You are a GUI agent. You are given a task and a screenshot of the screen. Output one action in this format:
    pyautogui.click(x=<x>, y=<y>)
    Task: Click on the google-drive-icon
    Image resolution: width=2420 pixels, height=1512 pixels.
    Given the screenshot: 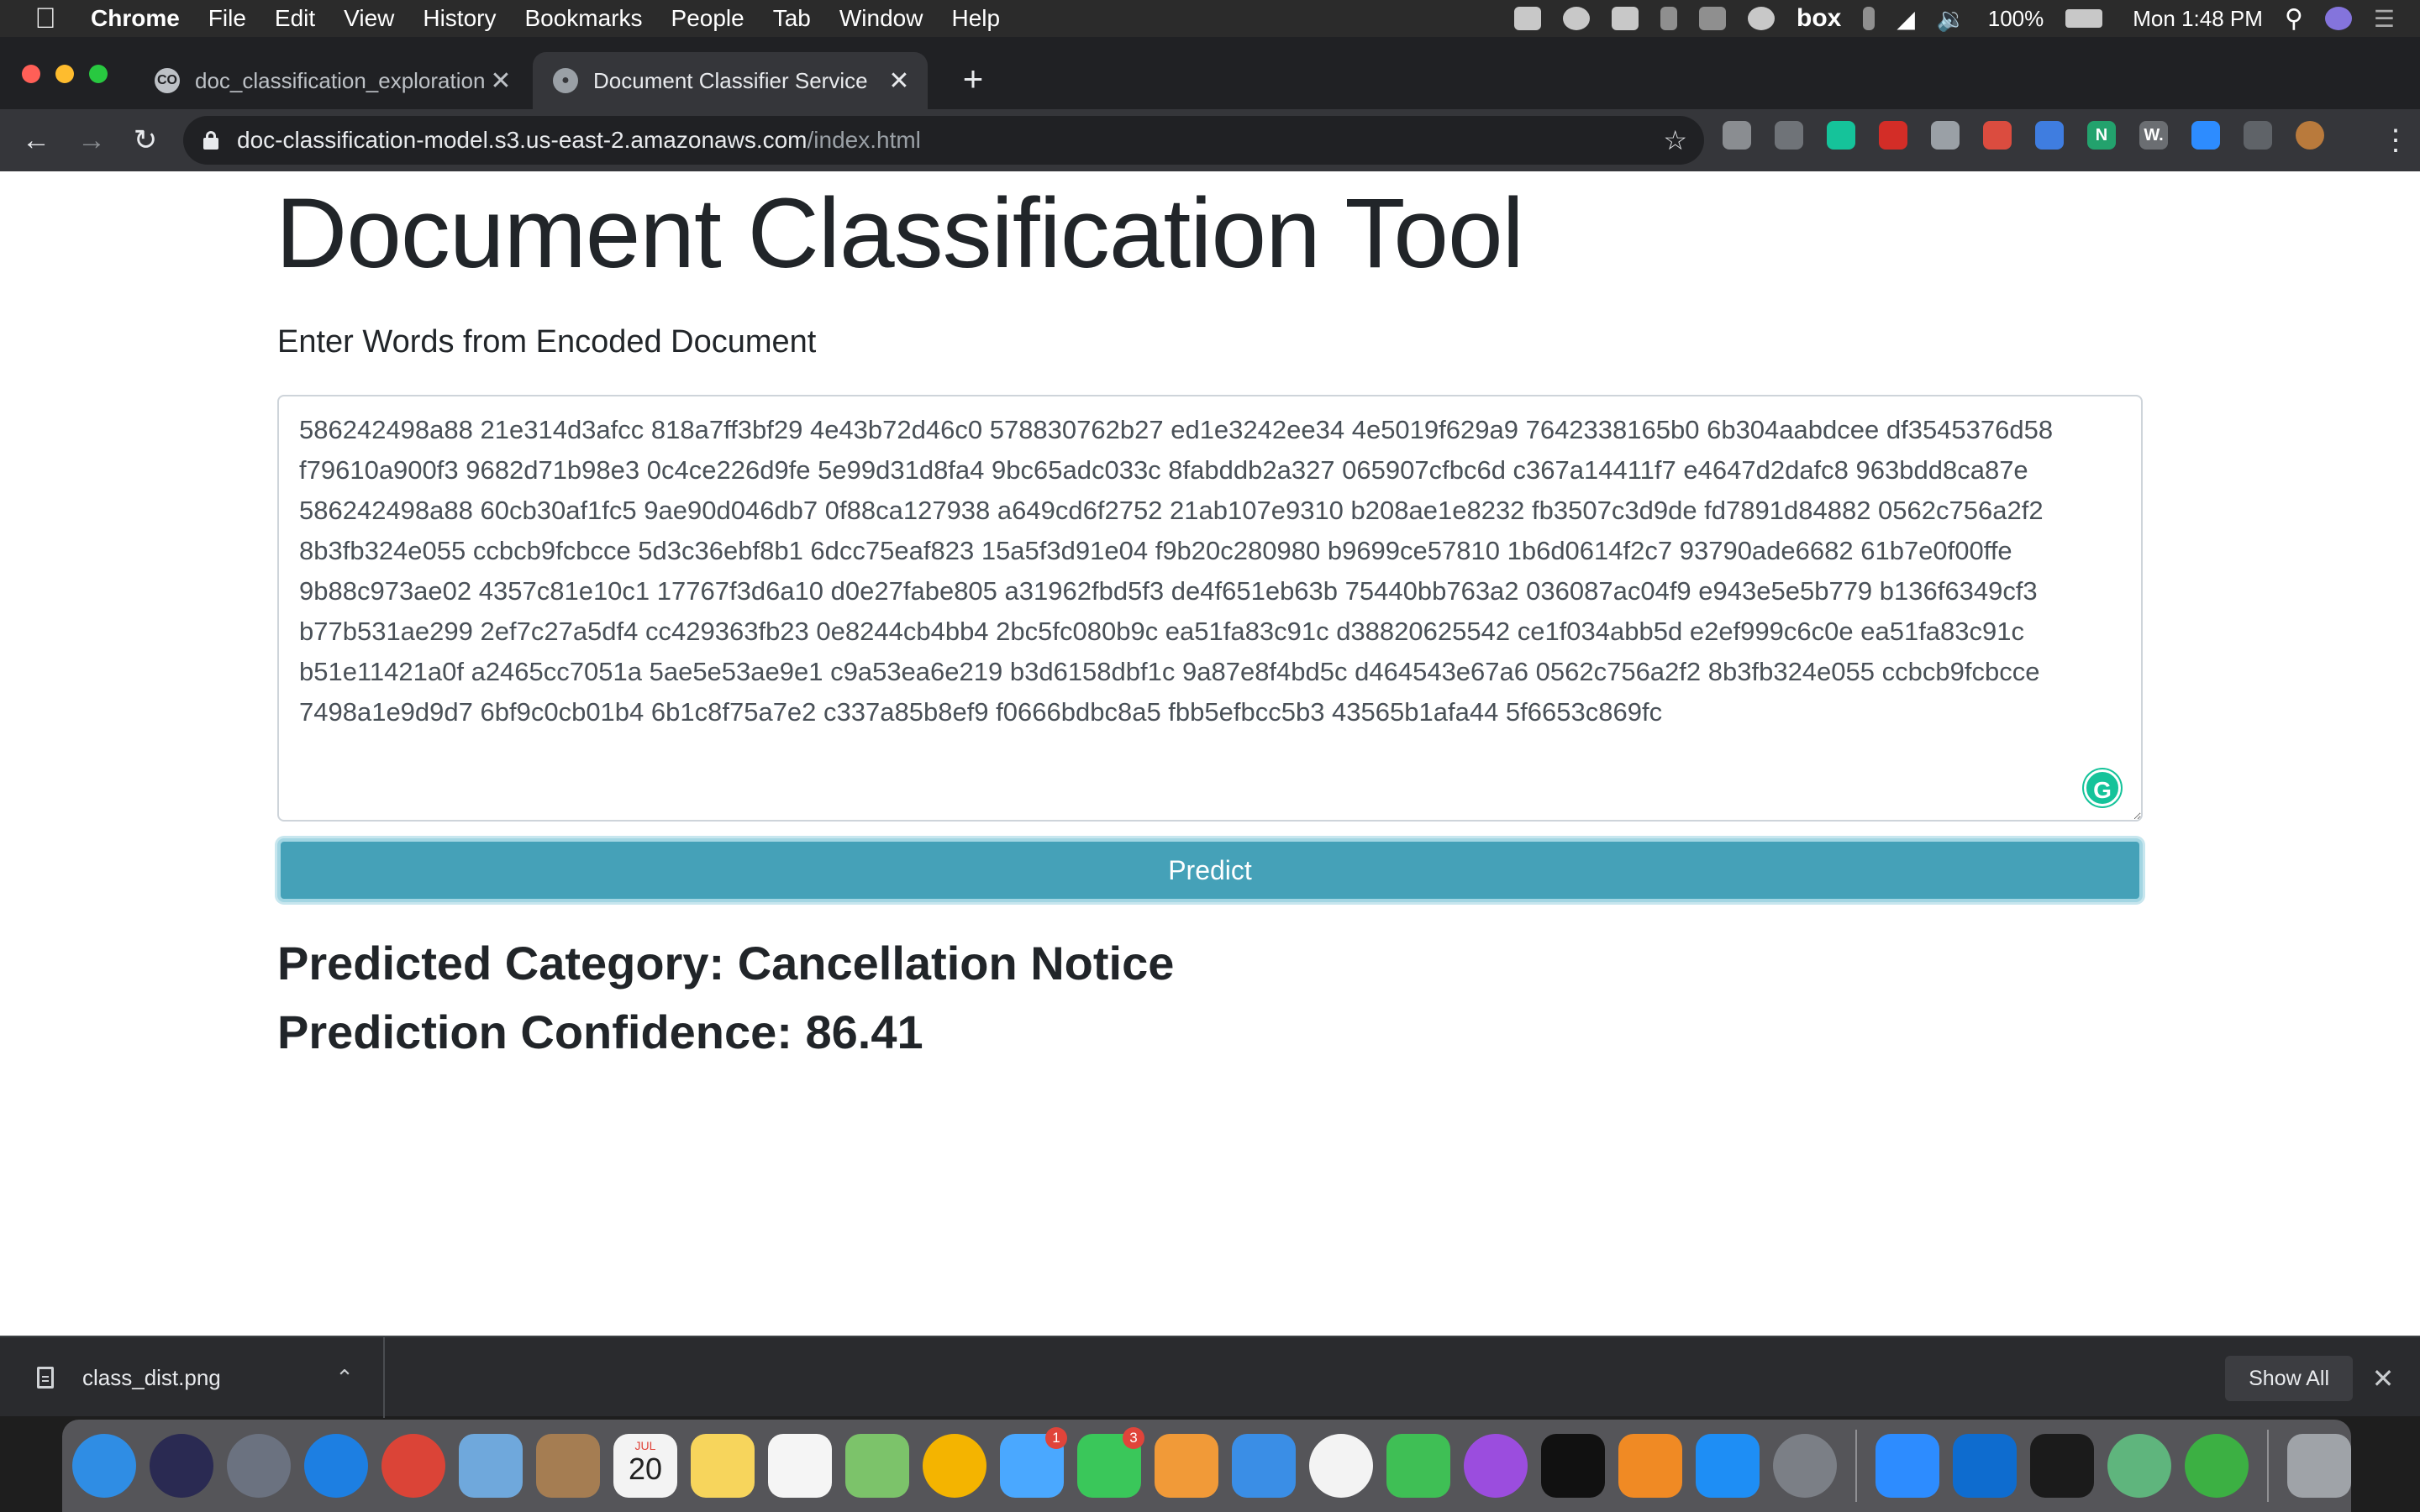 What is the action you would take?
    pyautogui.click(x=1789, y=135)
    